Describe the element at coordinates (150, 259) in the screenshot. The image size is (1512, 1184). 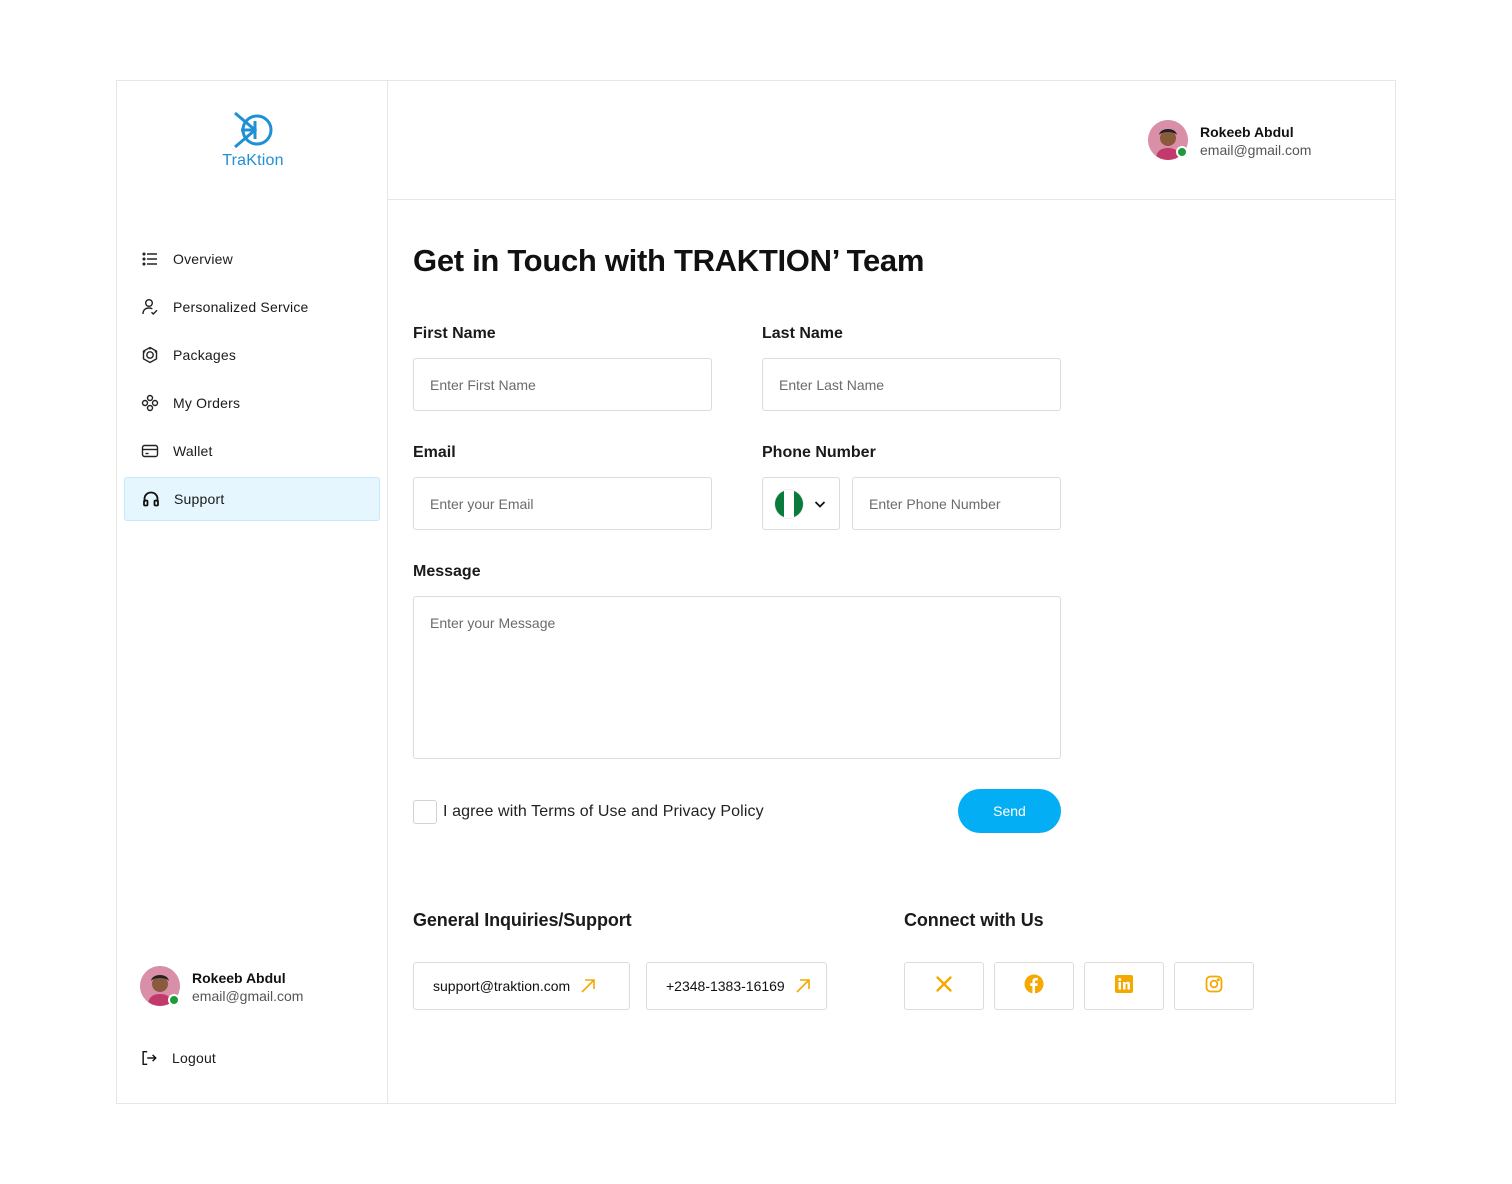
I see `list-icon` at that location.